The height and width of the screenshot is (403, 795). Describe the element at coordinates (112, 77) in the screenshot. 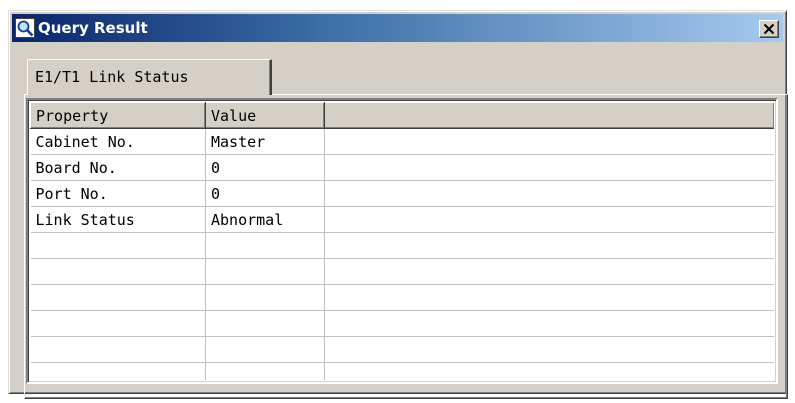

I see `tab-label: E1/T1 Link Status` at that location.